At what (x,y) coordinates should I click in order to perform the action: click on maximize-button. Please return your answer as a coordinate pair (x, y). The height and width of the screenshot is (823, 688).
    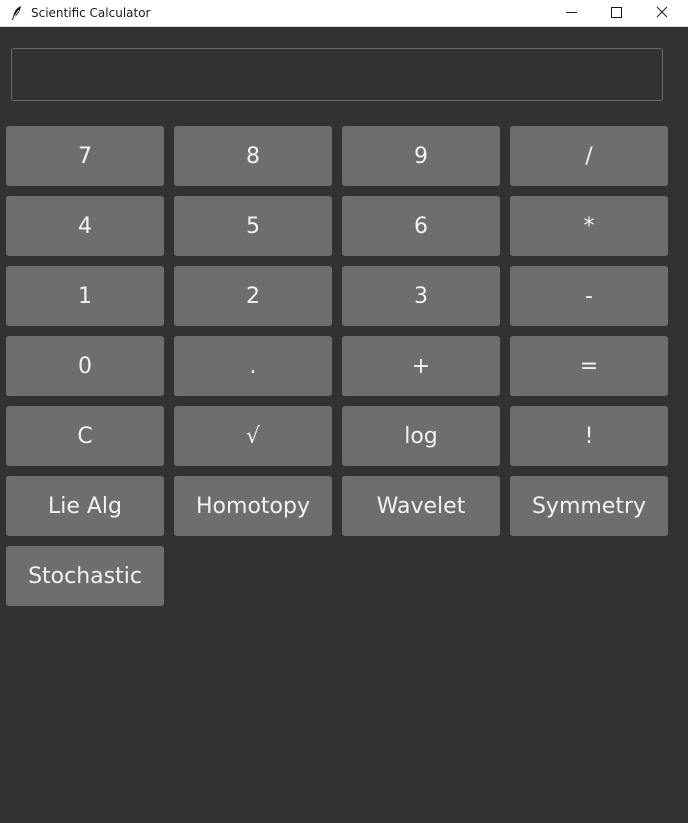
    Looking at the image, I should click on (617, 13).